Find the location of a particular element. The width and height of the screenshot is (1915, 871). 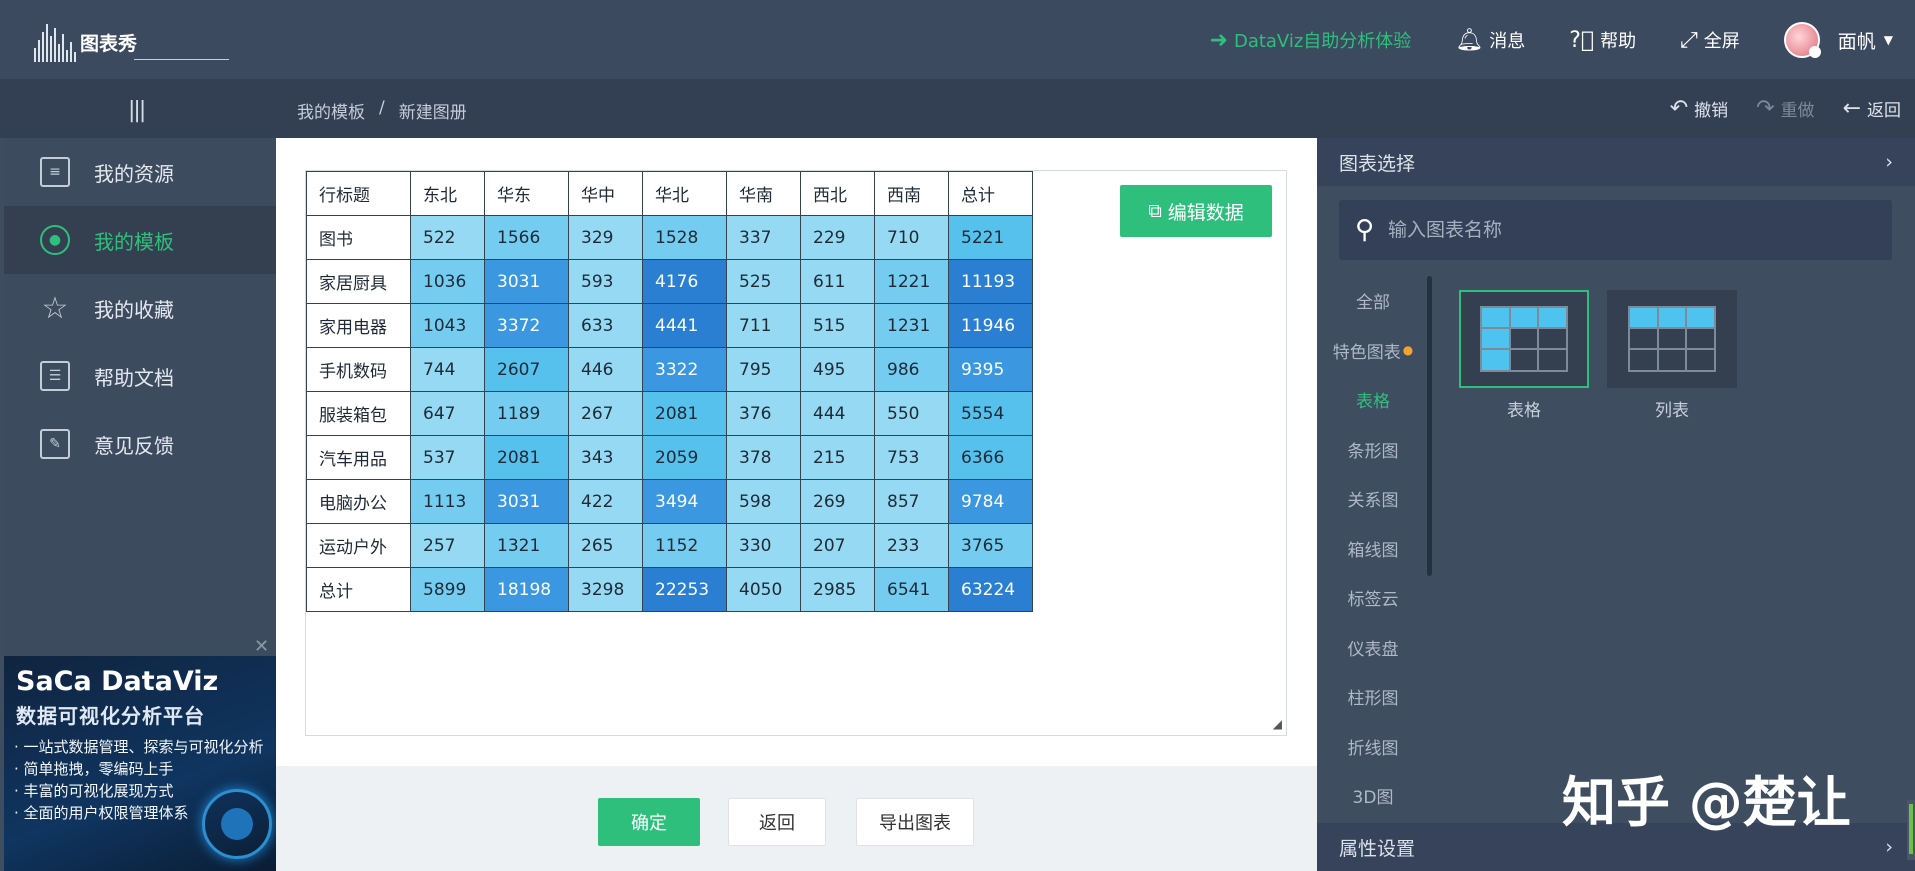

chart-type-label: 列表 is located at coordinates (1672, 411).